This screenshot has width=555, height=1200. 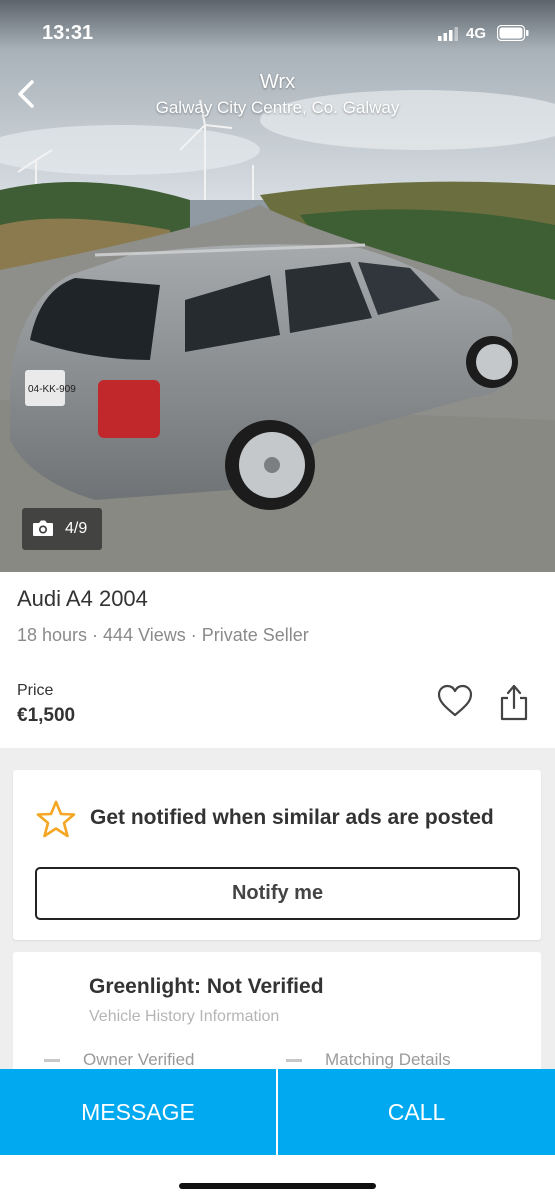 What do you see at coordinates (416, 1112) in the screenshot?
I see `call-button: CALL` at bounding box center [416, 1112].